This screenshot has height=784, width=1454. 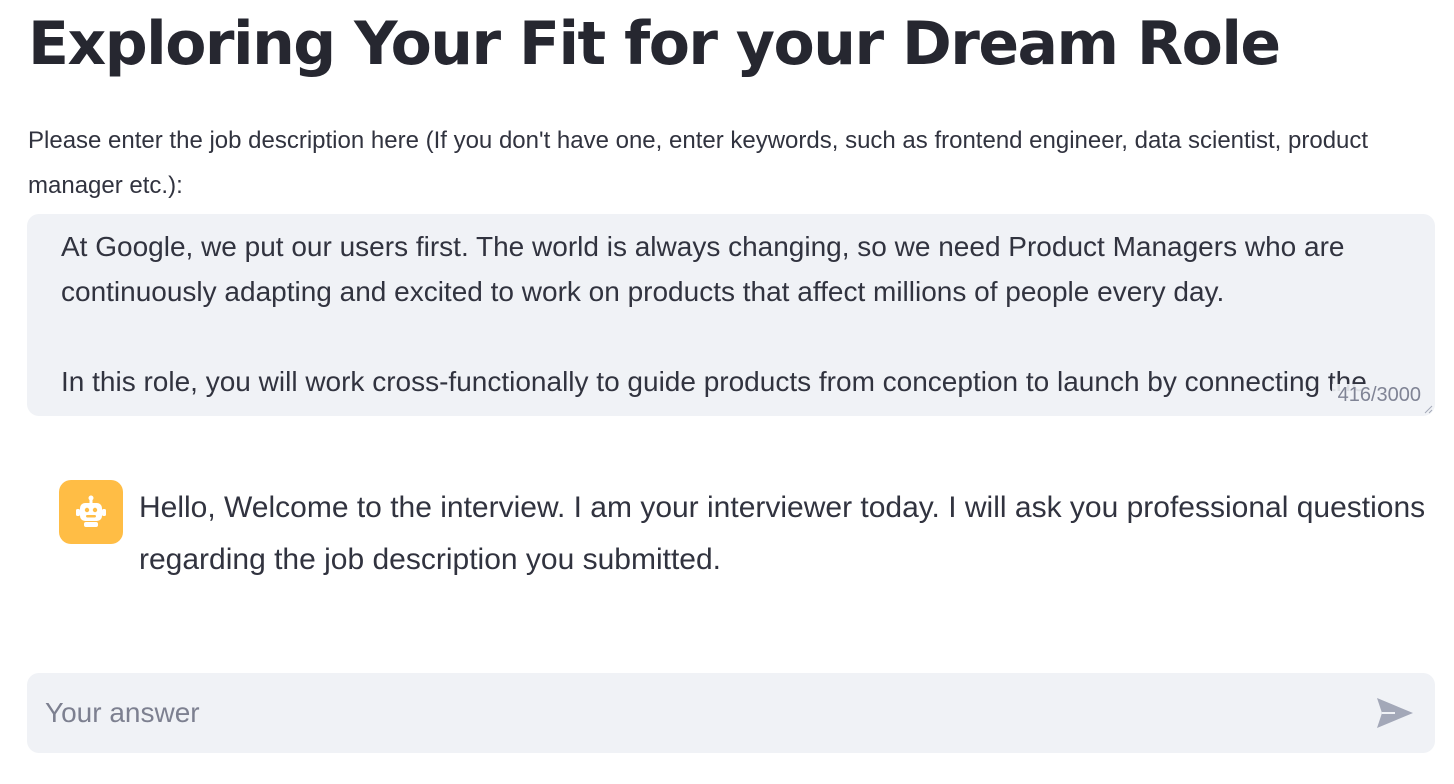 What do you see at coordinates (1376, 395) in the screenshot?
I see `character-count: 416/3000` at bounding box center [1376, 395].